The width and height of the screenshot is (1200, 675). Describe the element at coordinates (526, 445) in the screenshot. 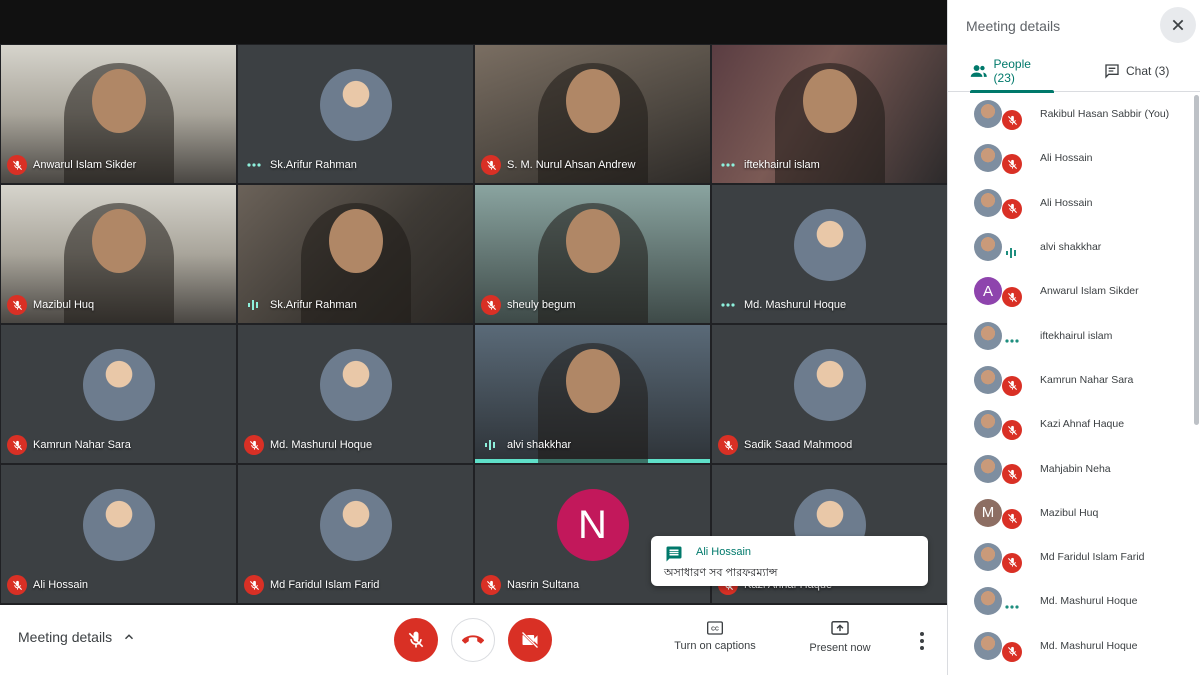

I see `participant-nametag: alvi shakkhar` at that location.